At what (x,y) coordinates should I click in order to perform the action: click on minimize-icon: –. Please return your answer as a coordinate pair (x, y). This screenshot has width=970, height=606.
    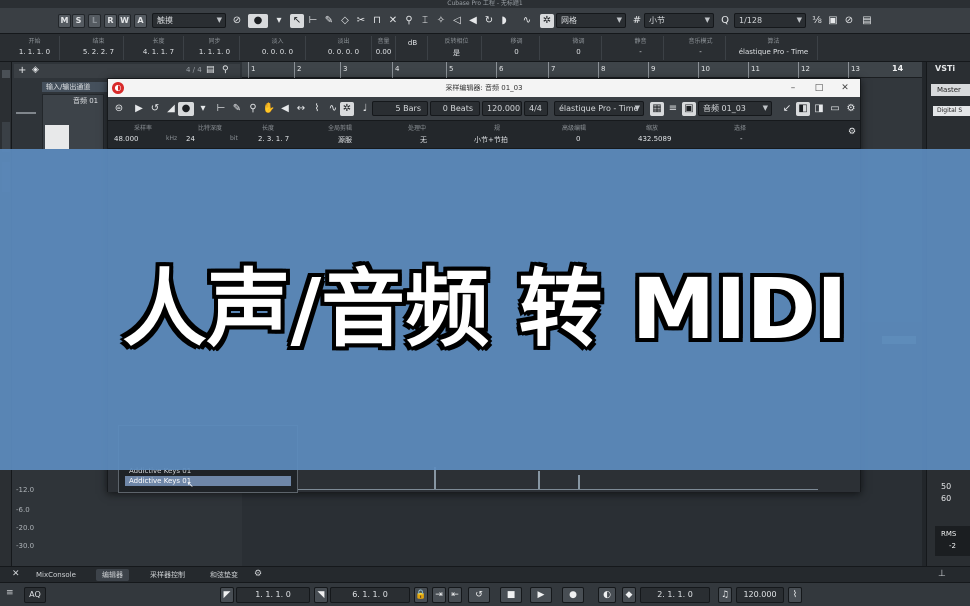
    Looking at the image, I should click on (793, 88).